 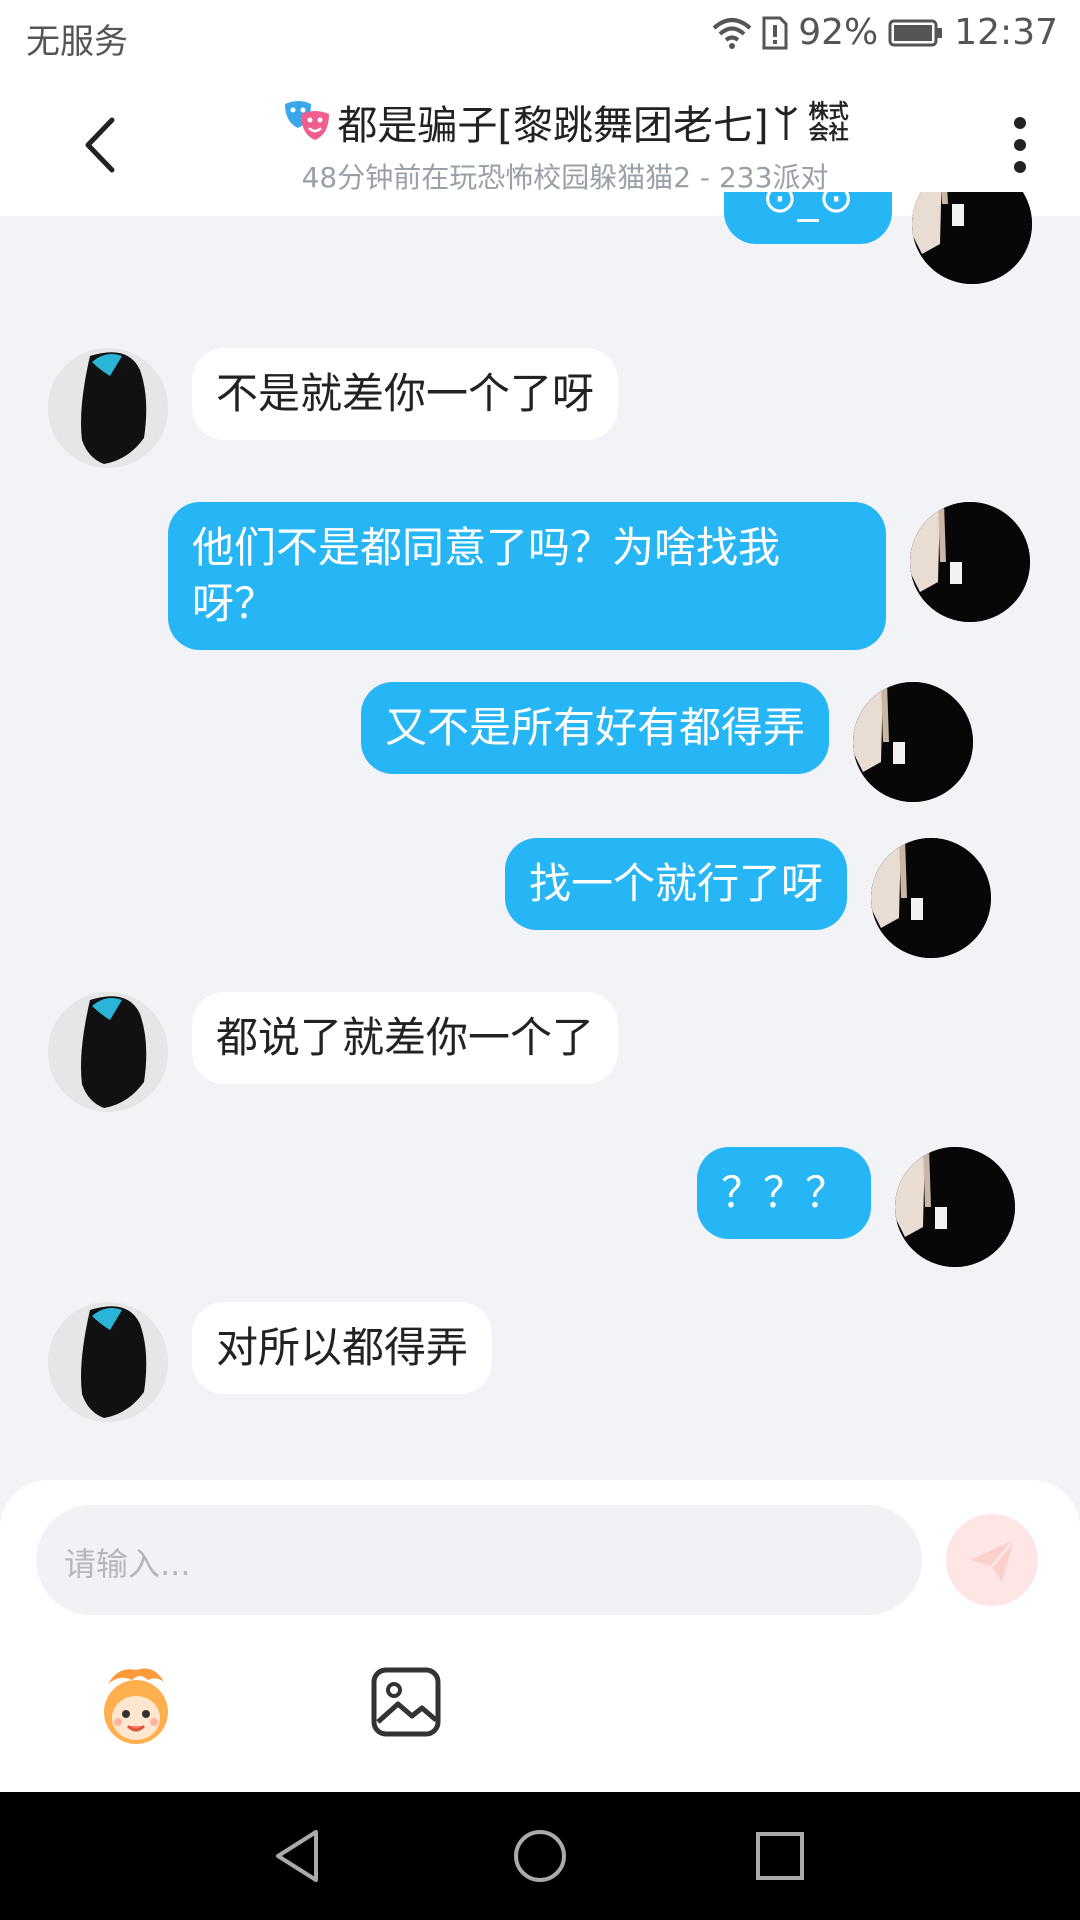 I want to click on nav-back-icon, so click(x=300, y=1856).